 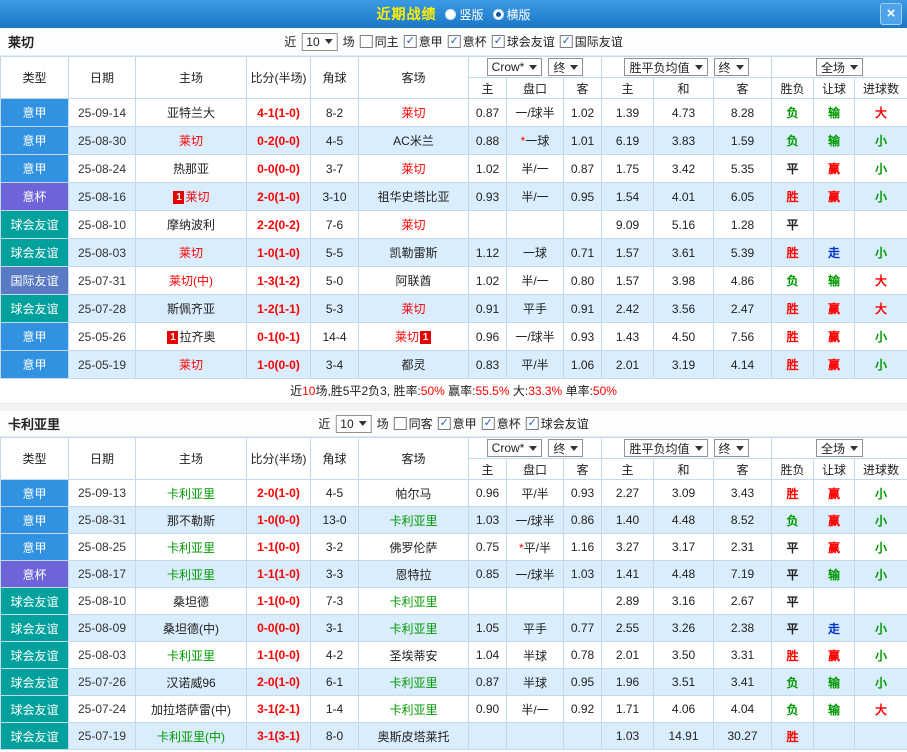 What do you see at coordinates (742, 112) in the screenshot?
I see `avg-away: 8.28` at bounding box center [742, 112].